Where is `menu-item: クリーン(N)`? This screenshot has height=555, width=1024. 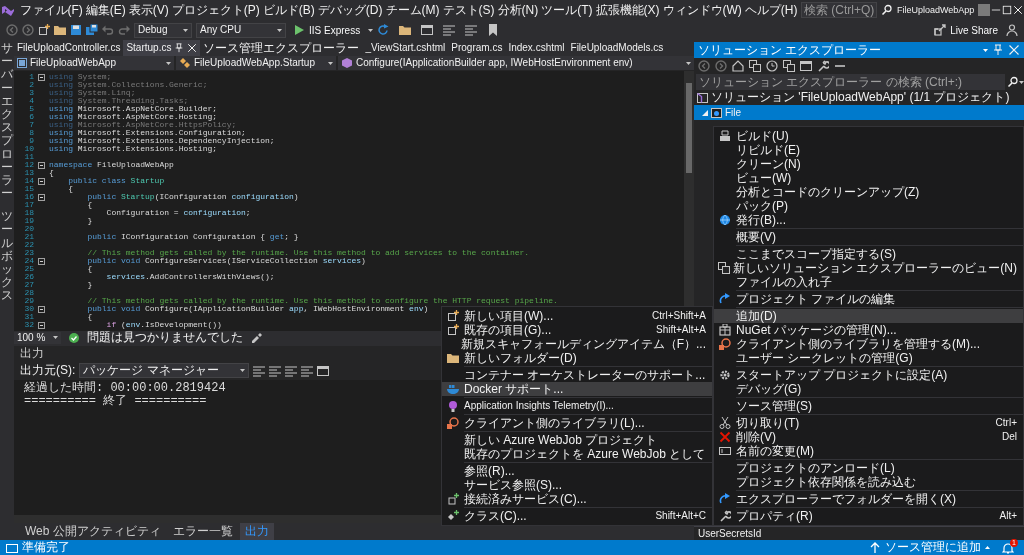 menu-item: クリーン(N) is located at coordinates (868, 164).